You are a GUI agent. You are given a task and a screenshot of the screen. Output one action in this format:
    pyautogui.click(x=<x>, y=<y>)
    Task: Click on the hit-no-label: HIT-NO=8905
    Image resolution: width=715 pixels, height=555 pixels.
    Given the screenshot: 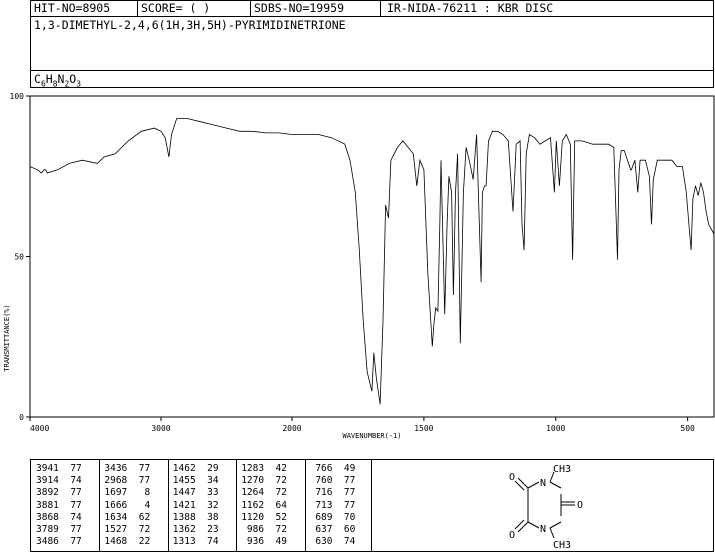 What is the action you would take?
    pyautogui.click(x=72, y=8)
    